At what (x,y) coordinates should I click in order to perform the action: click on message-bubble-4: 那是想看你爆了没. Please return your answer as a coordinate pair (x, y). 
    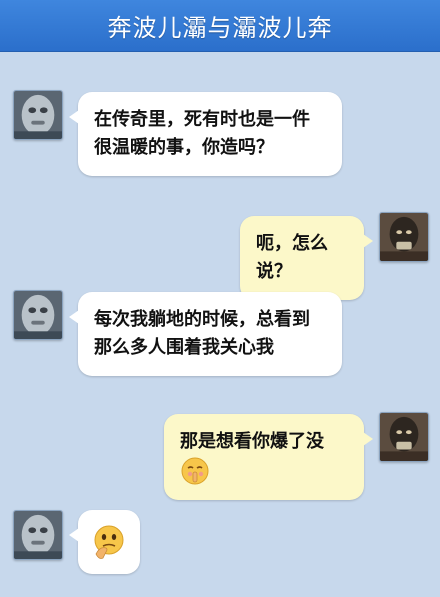
    Looking at the image, I should click on (268, 457).